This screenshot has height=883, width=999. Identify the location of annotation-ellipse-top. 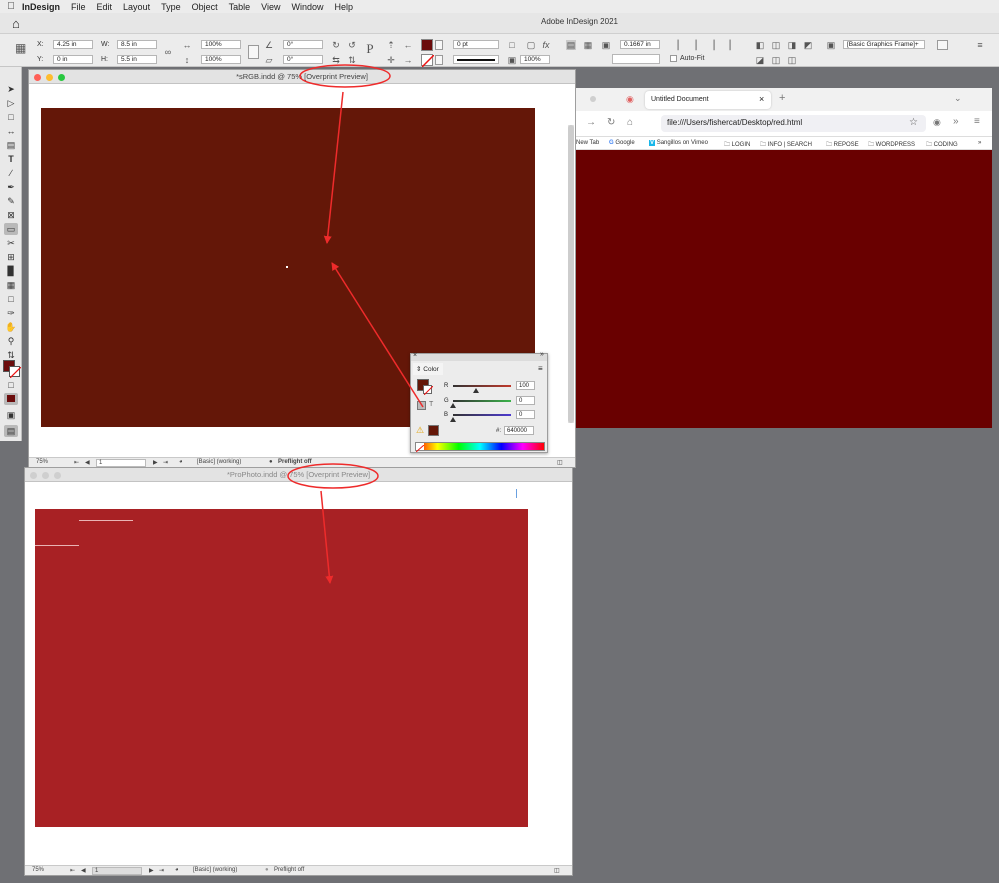
(345, 76).